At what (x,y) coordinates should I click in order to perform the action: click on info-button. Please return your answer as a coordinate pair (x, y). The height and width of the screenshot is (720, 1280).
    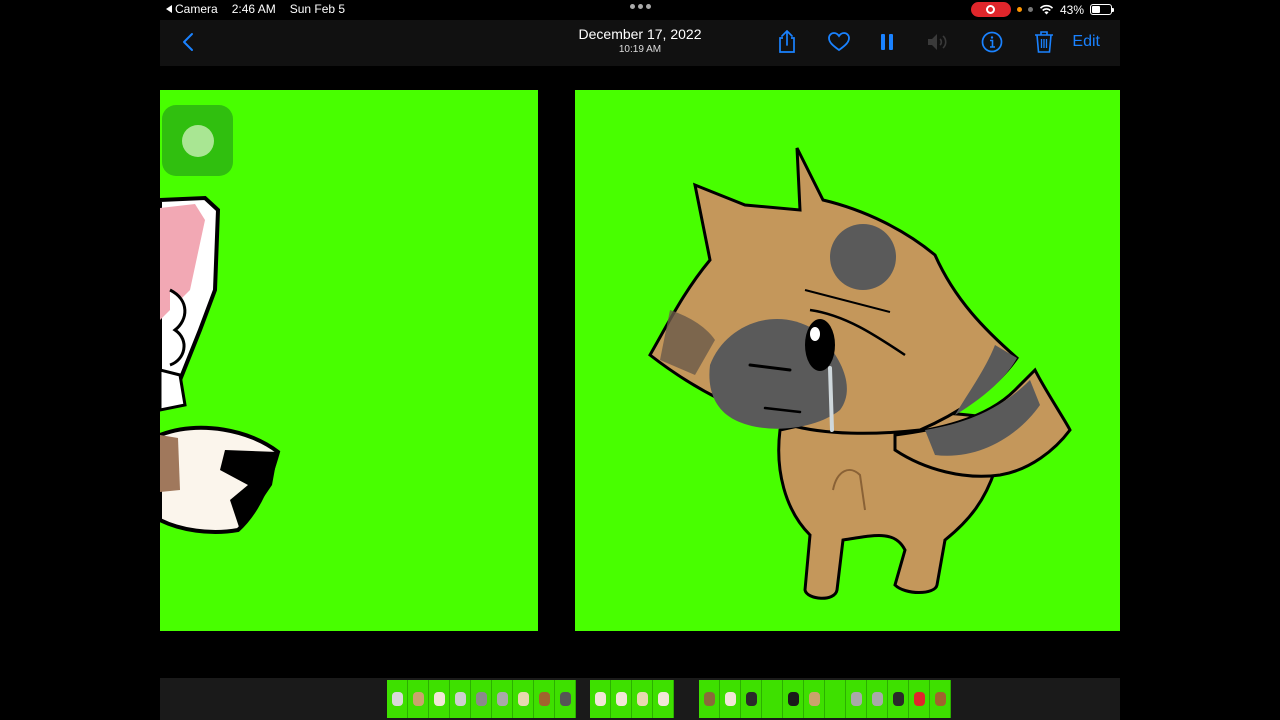
    Looking at the image, I should click on (992, 42).